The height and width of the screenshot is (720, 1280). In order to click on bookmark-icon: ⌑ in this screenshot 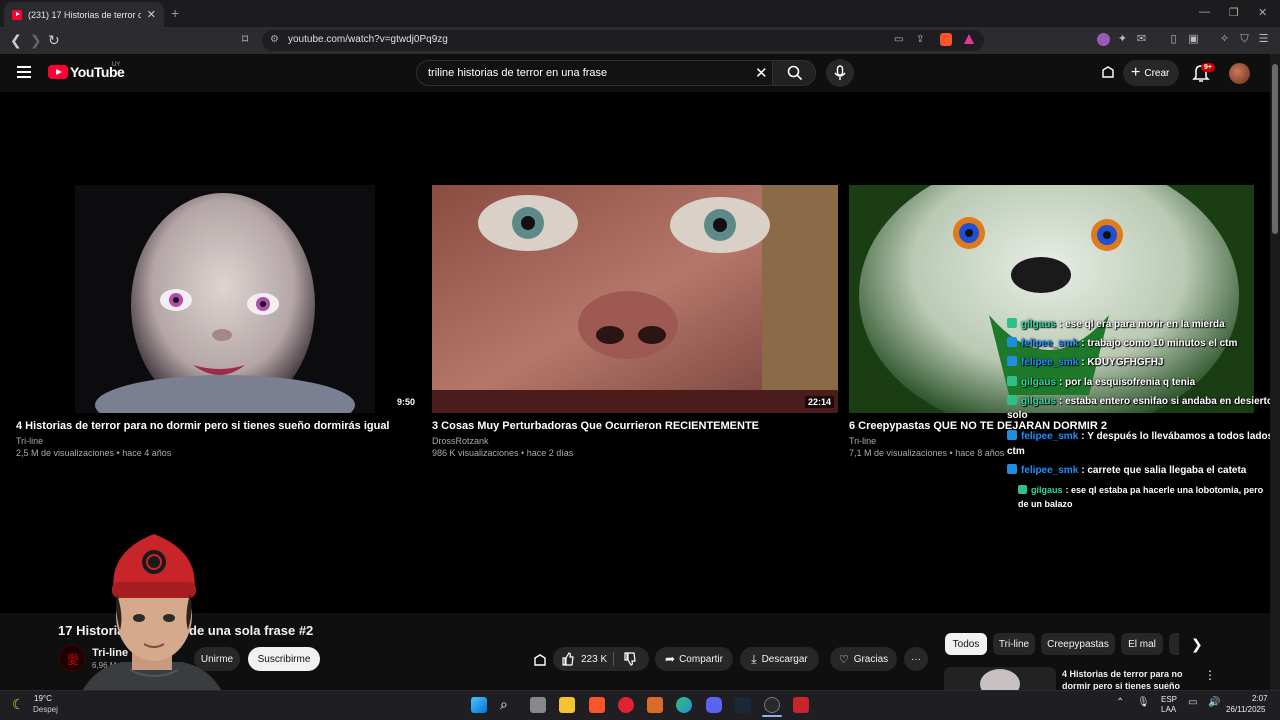, I will do `click(245, 39)`.